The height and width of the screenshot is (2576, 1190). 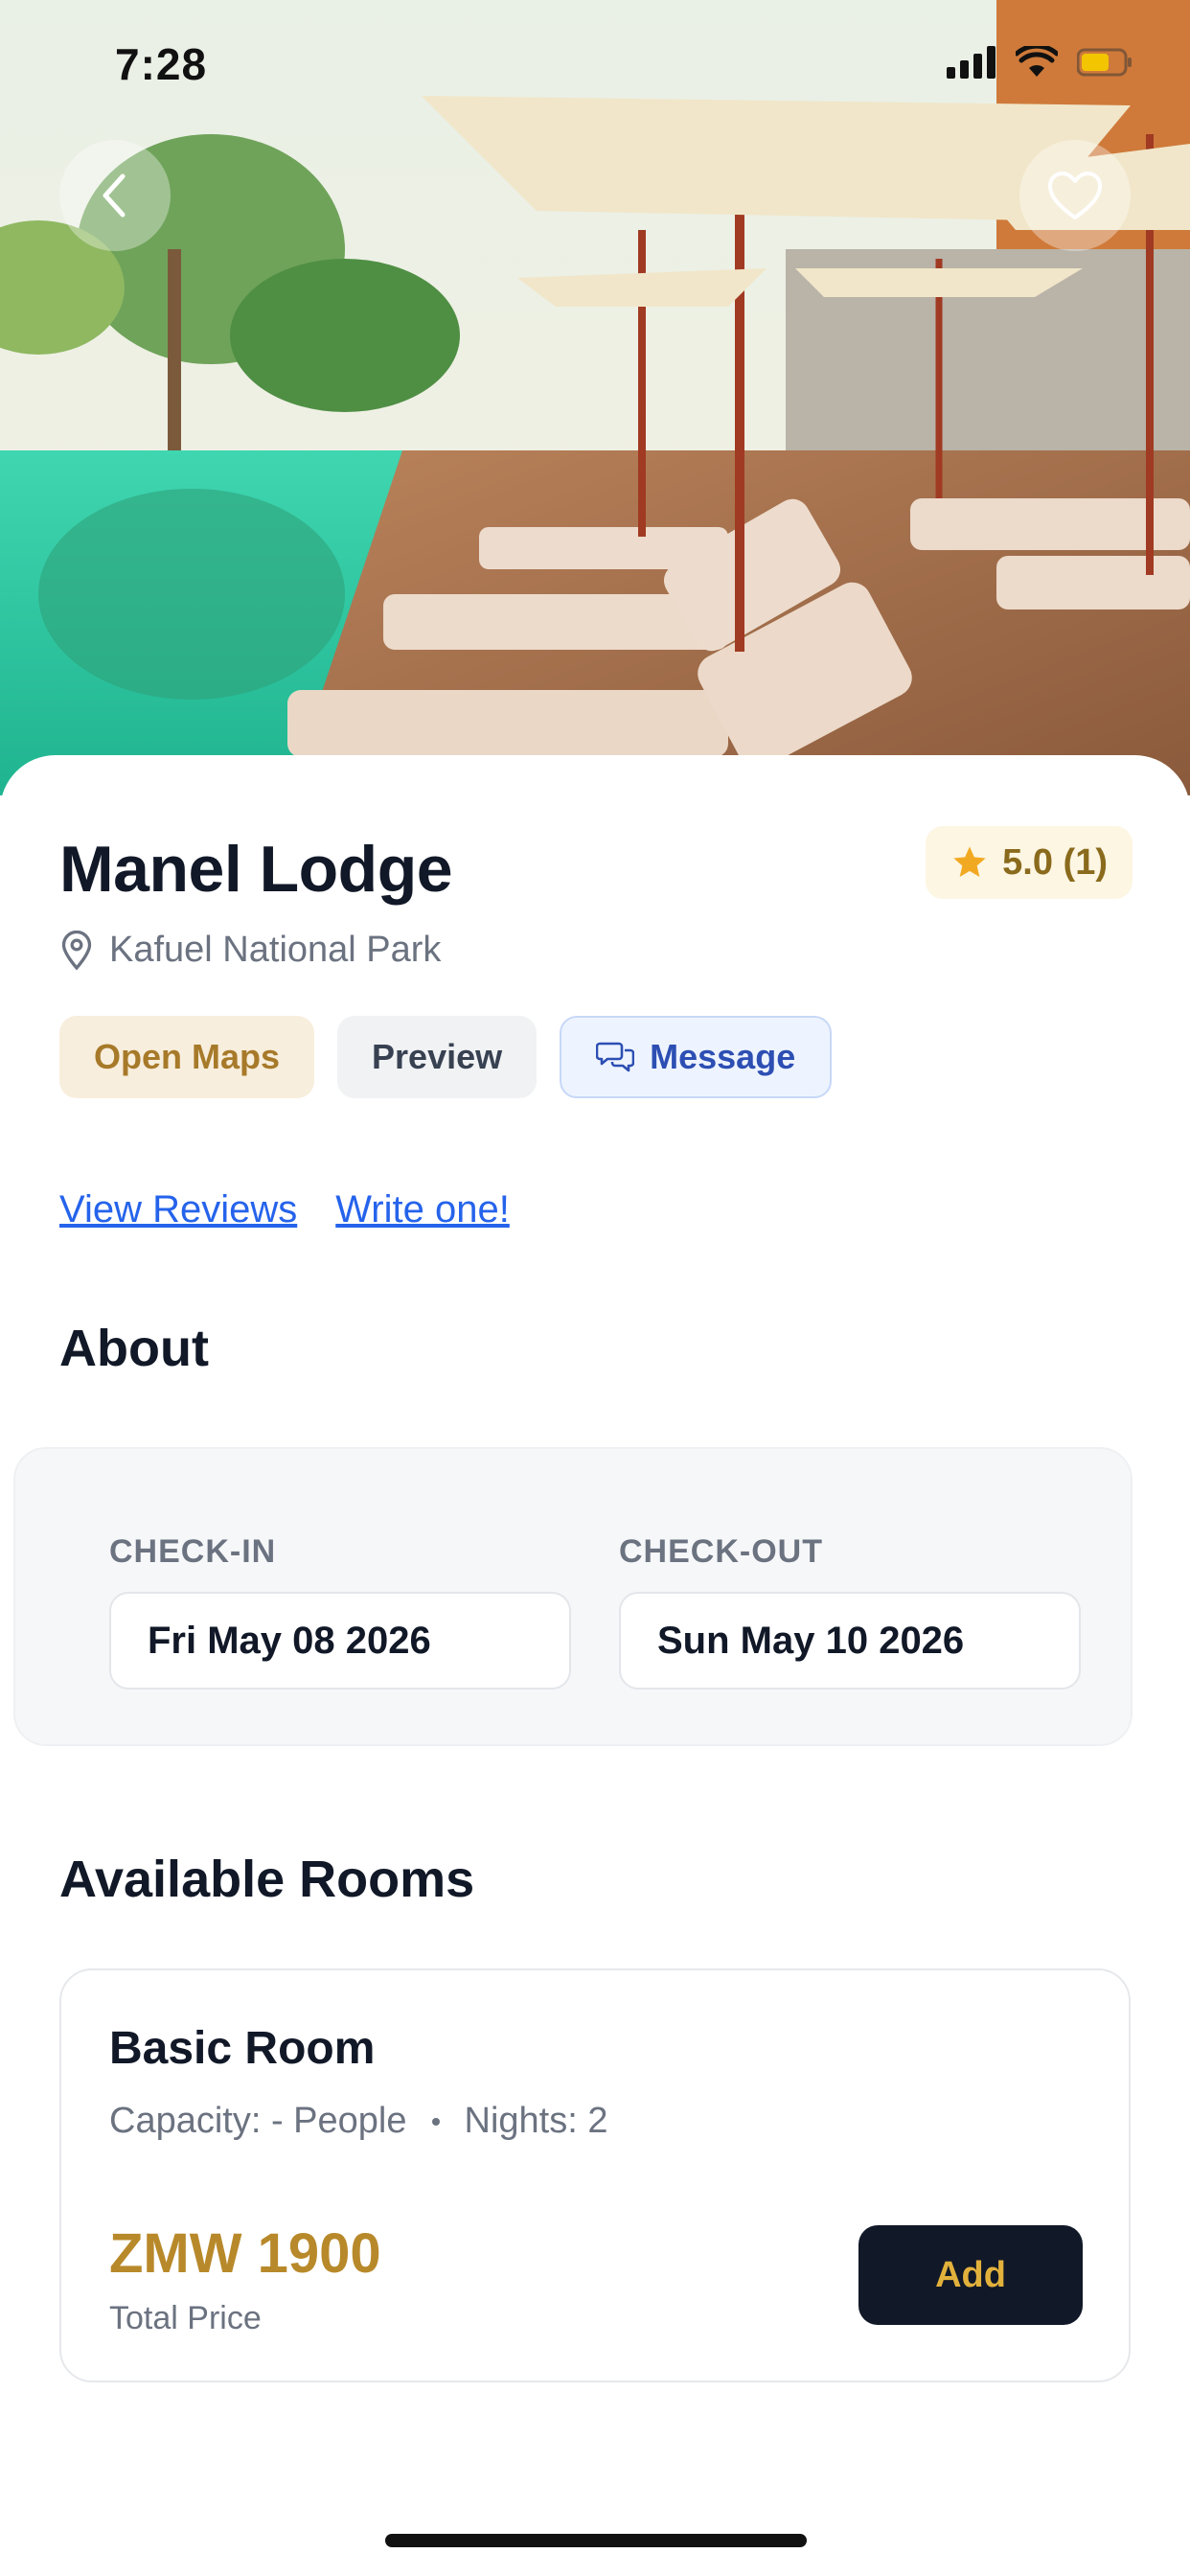 What do you see at coordinates (245, 2253) in the screenshot?
I see `room-price: ZMW 1900` at bounding box center [245, 2253].